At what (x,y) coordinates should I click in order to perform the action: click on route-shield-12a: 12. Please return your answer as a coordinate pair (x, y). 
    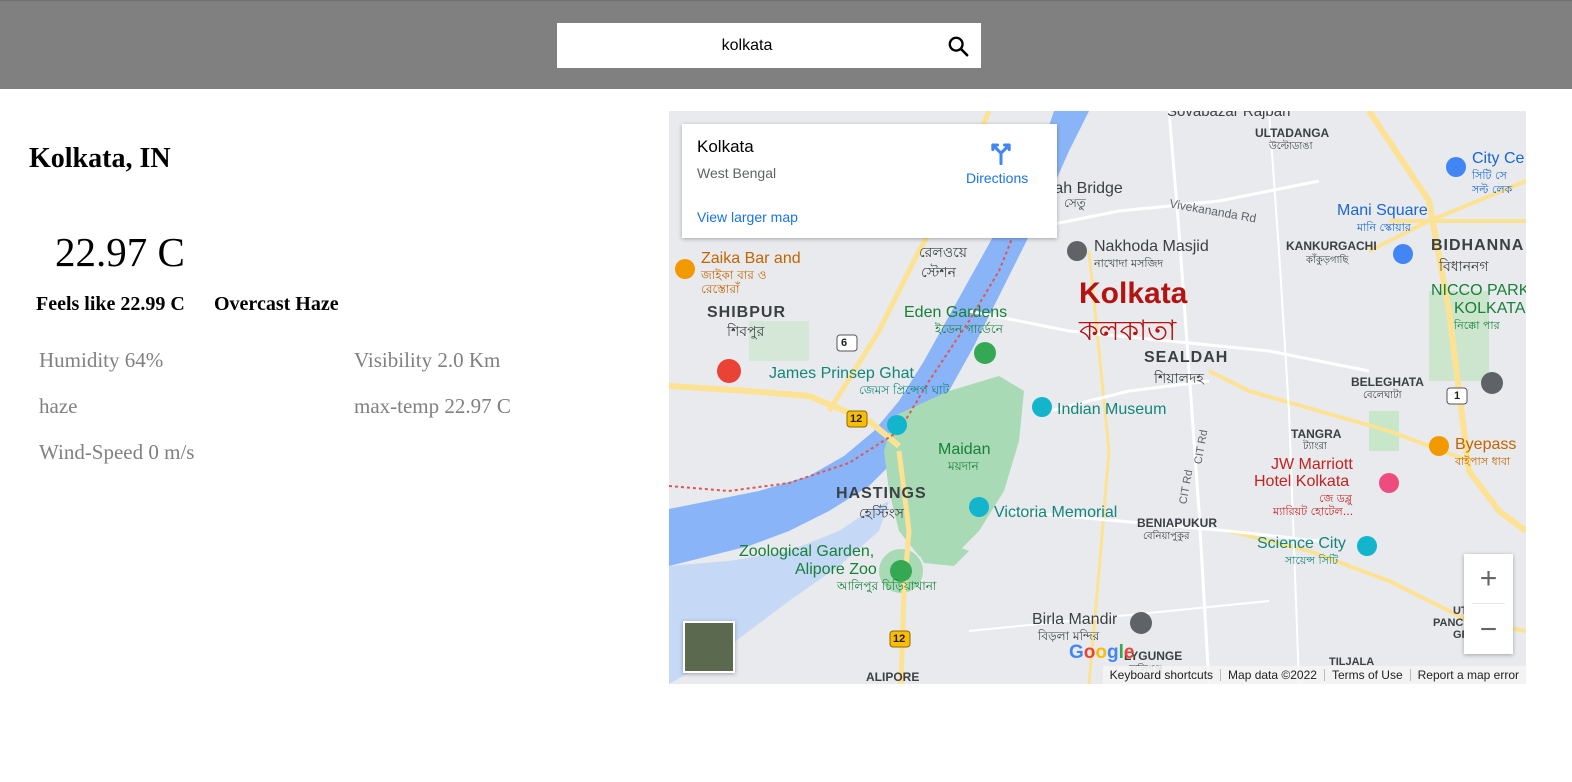
    Looking at the image, I should click on (856, 419).